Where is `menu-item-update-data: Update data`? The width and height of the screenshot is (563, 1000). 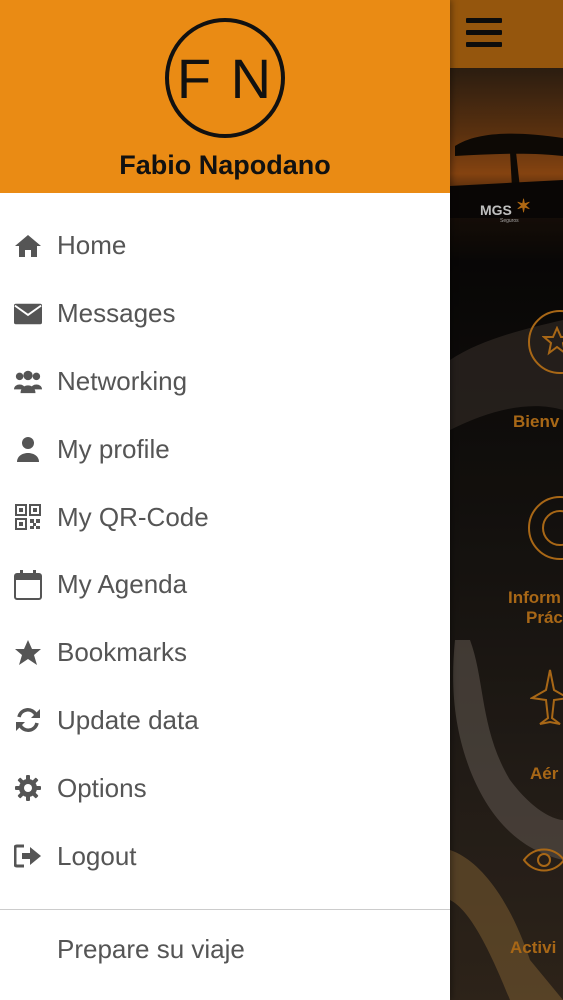
menu-item-update-data: Update data is located at coordinates (225, 721).